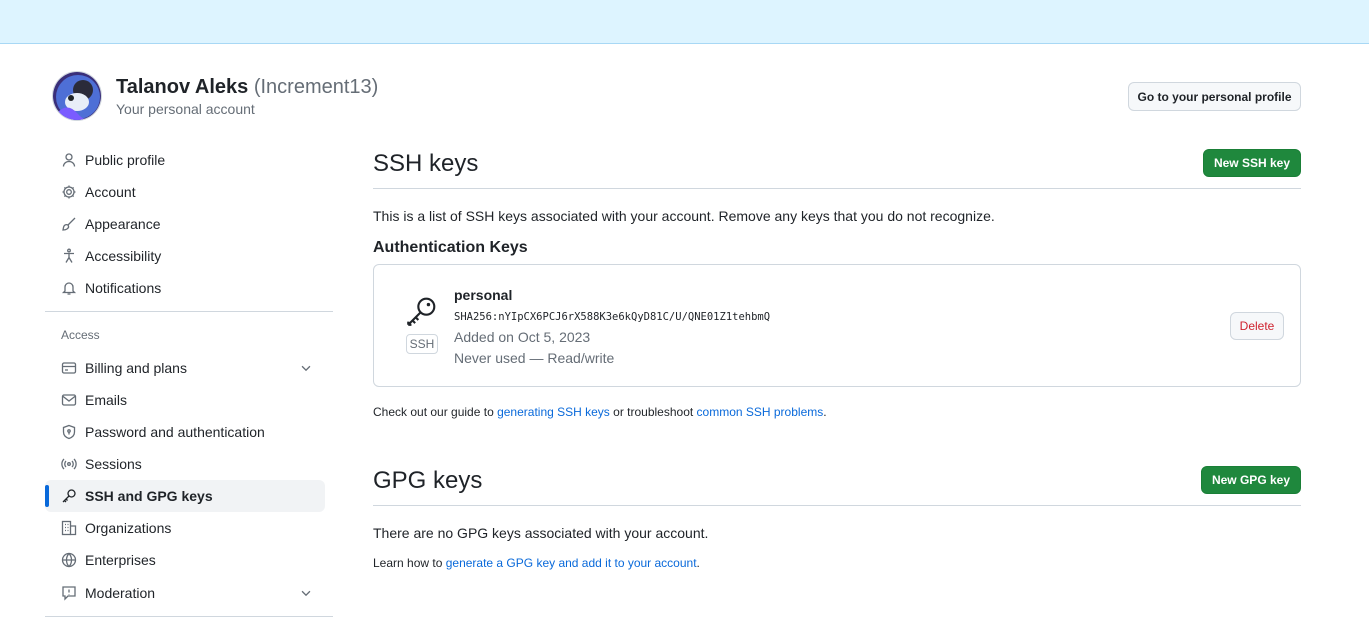  What do you see at coordinates (1252, 163) in the screenshot?
I see `new-ssh-key-button: New SSH key` at bounding box center [1252, 163].